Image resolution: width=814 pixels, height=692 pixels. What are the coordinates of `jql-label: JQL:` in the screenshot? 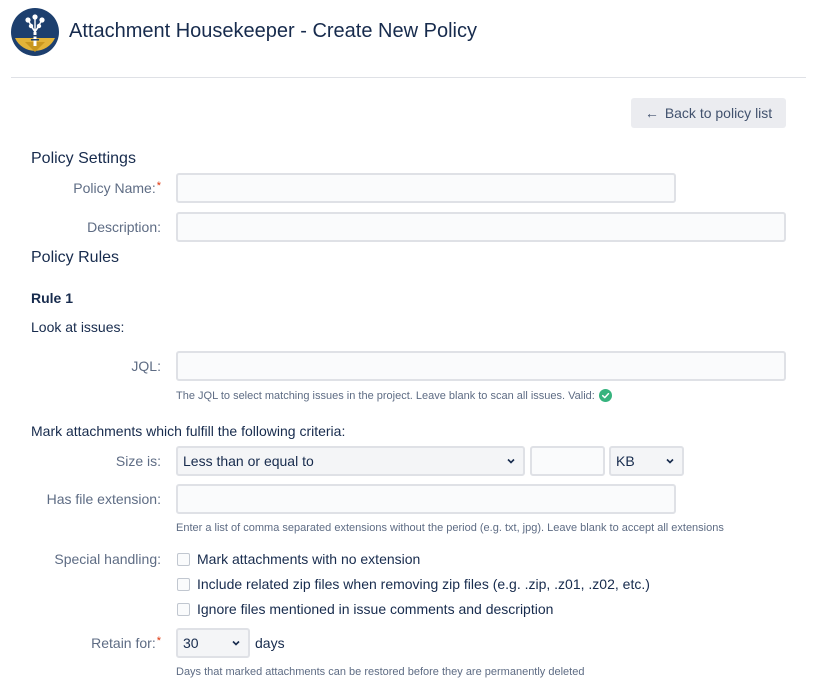 It's located at (146, 366).